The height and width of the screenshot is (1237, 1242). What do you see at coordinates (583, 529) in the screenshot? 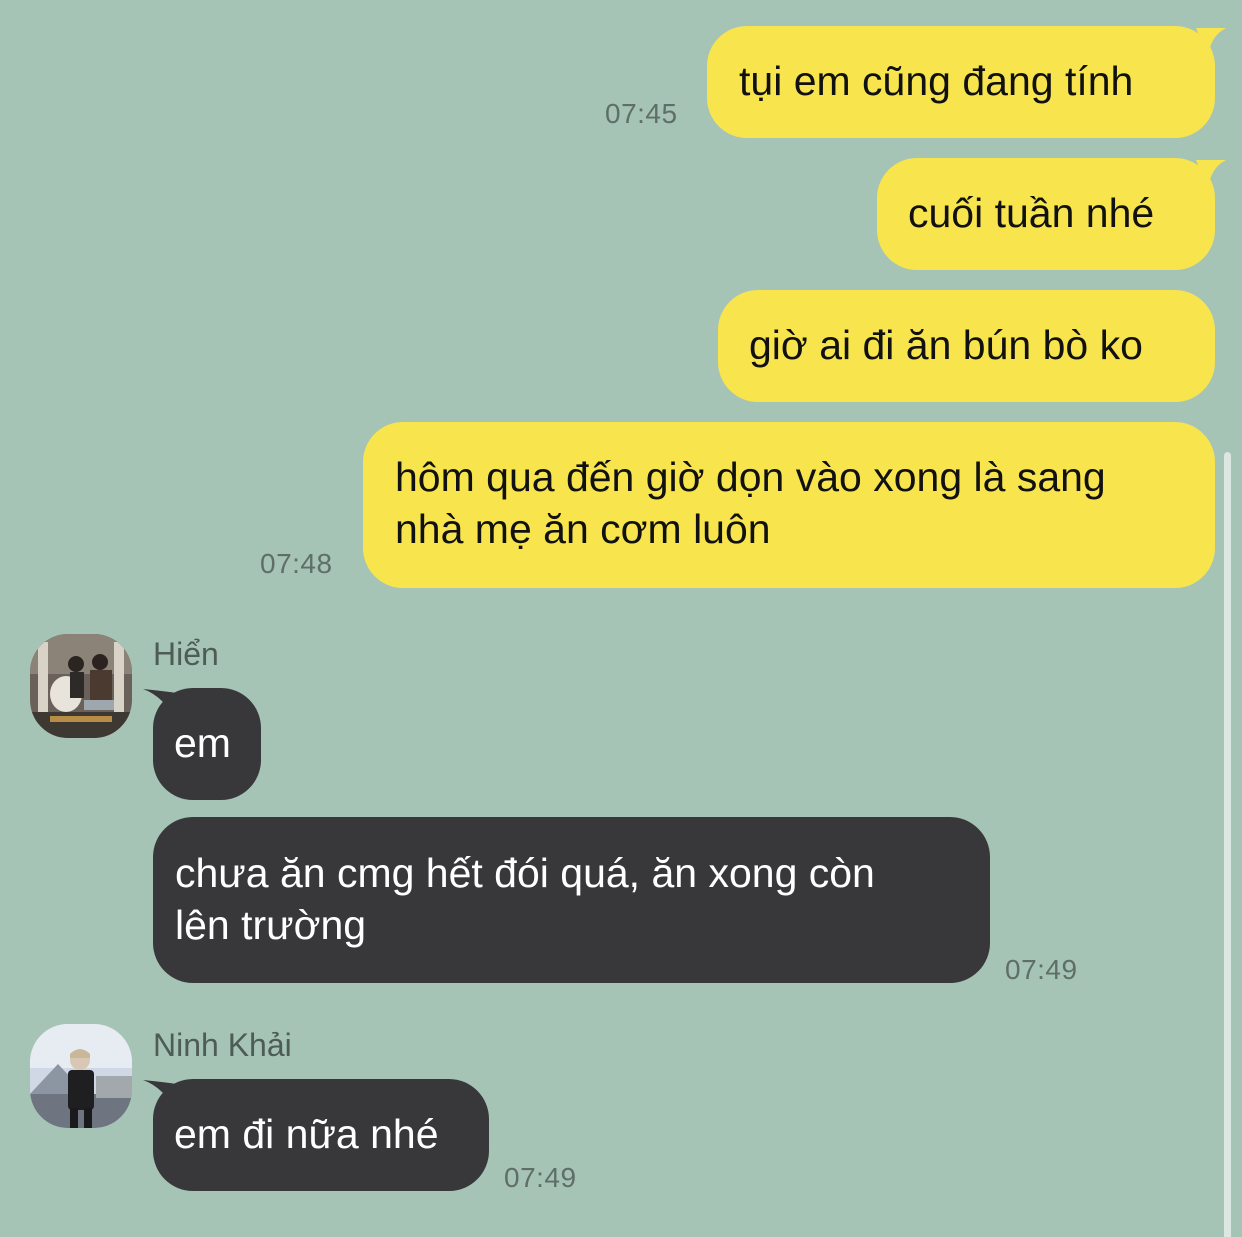
I see `message-text-line: nhà mẹ ăn cơm luôn` at bounding box center [583, 529].